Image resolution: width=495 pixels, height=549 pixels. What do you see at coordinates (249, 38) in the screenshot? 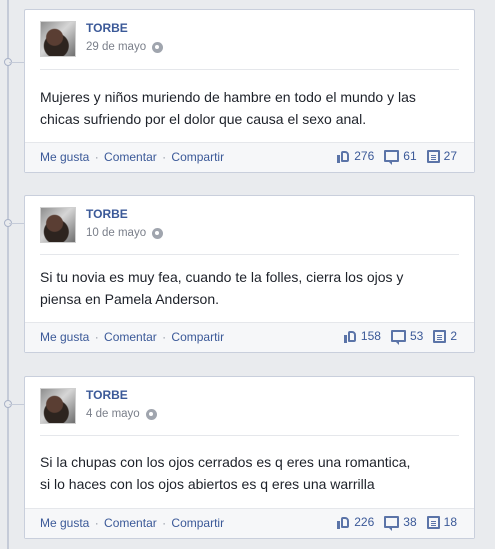
I see `post-header: TORBE 29 de mayo` at bounding box center [249, 38].